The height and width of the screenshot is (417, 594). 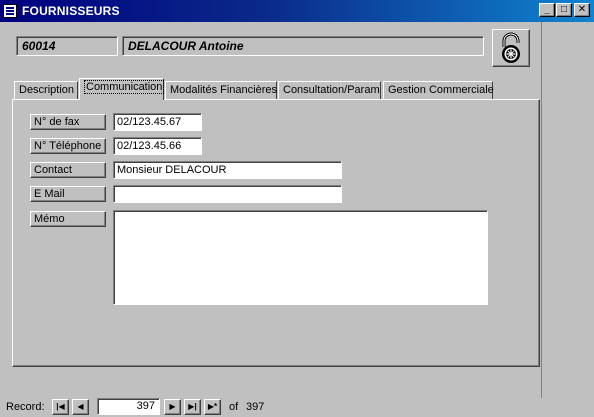 What do you see at coordinates (157, 122) in the screenshot?
I see `fax-field: 02/123.45.67` at bounding box center [157, 122].